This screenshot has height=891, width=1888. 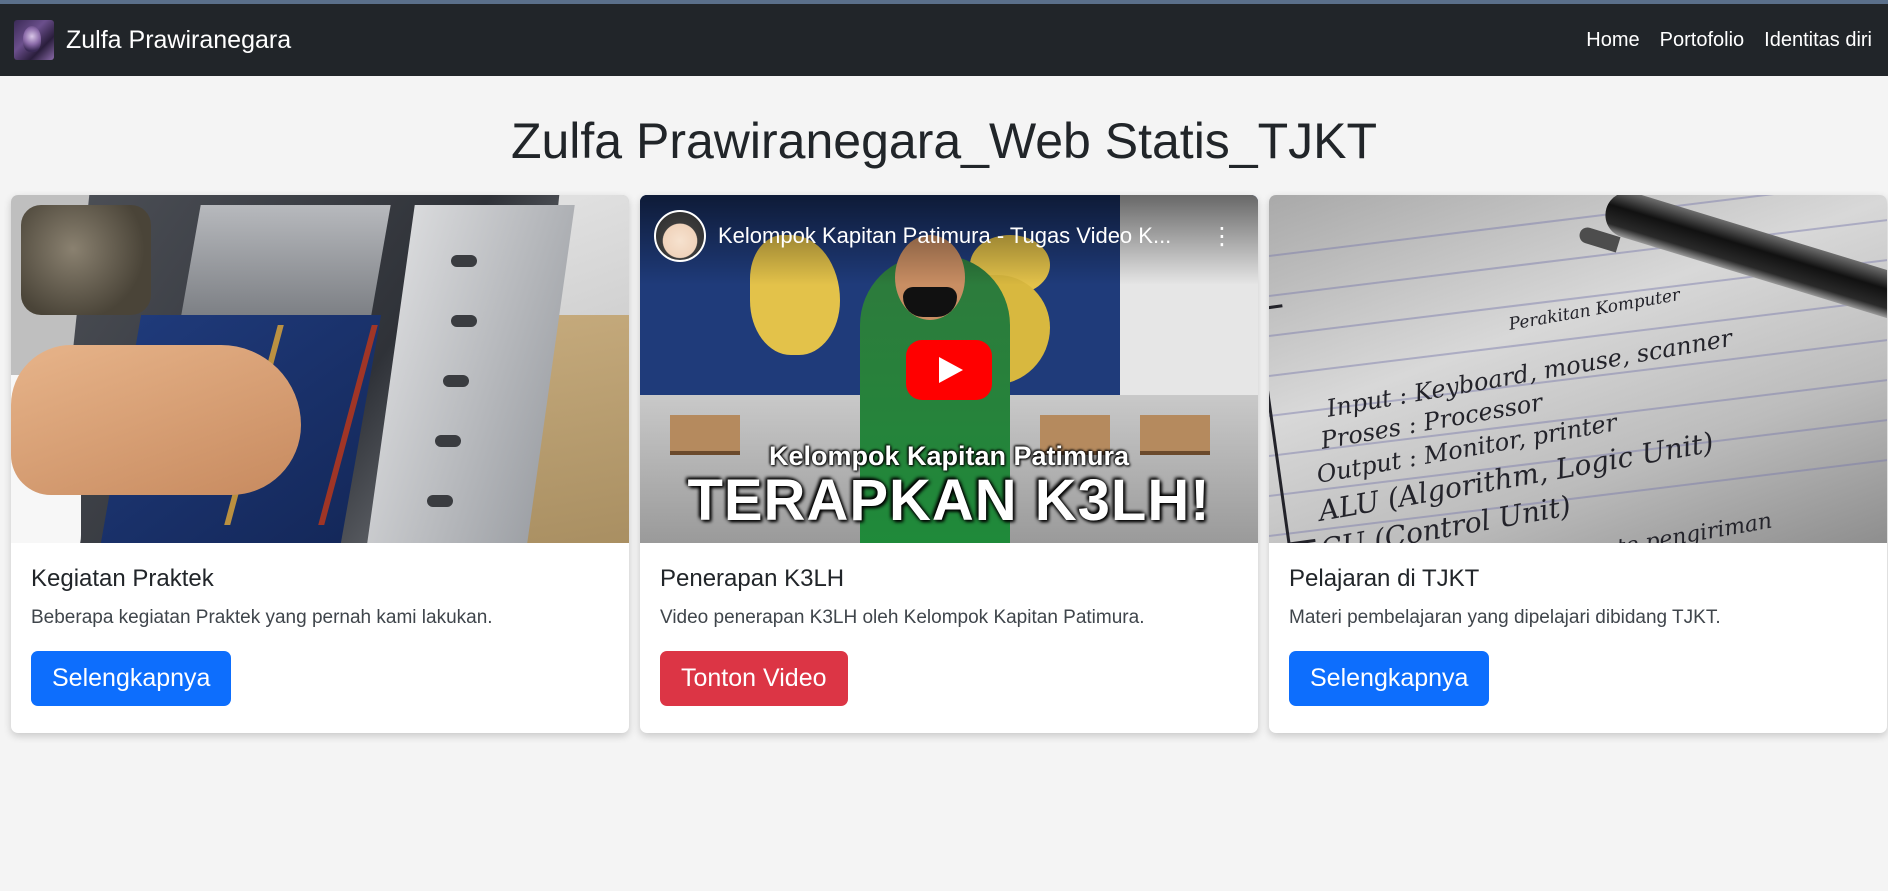 What do you see at coordinates (1384, 578) in the screenshot?
I see `card-title: Pelajaran di TJKT` at bounding box center [1384, 578].